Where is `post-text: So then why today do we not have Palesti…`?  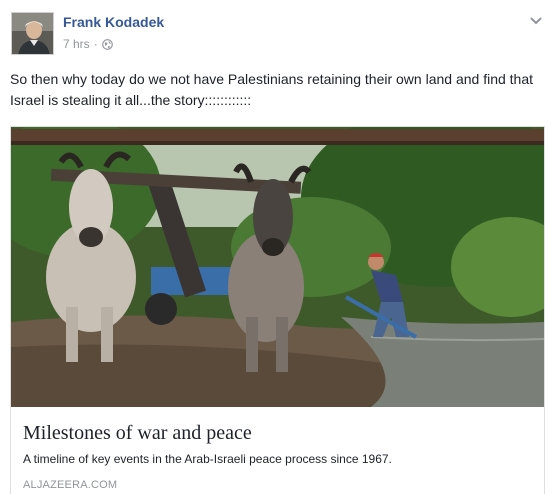 post-text: So then why today do we not have Palesti… is located at coordinates (272, 89).